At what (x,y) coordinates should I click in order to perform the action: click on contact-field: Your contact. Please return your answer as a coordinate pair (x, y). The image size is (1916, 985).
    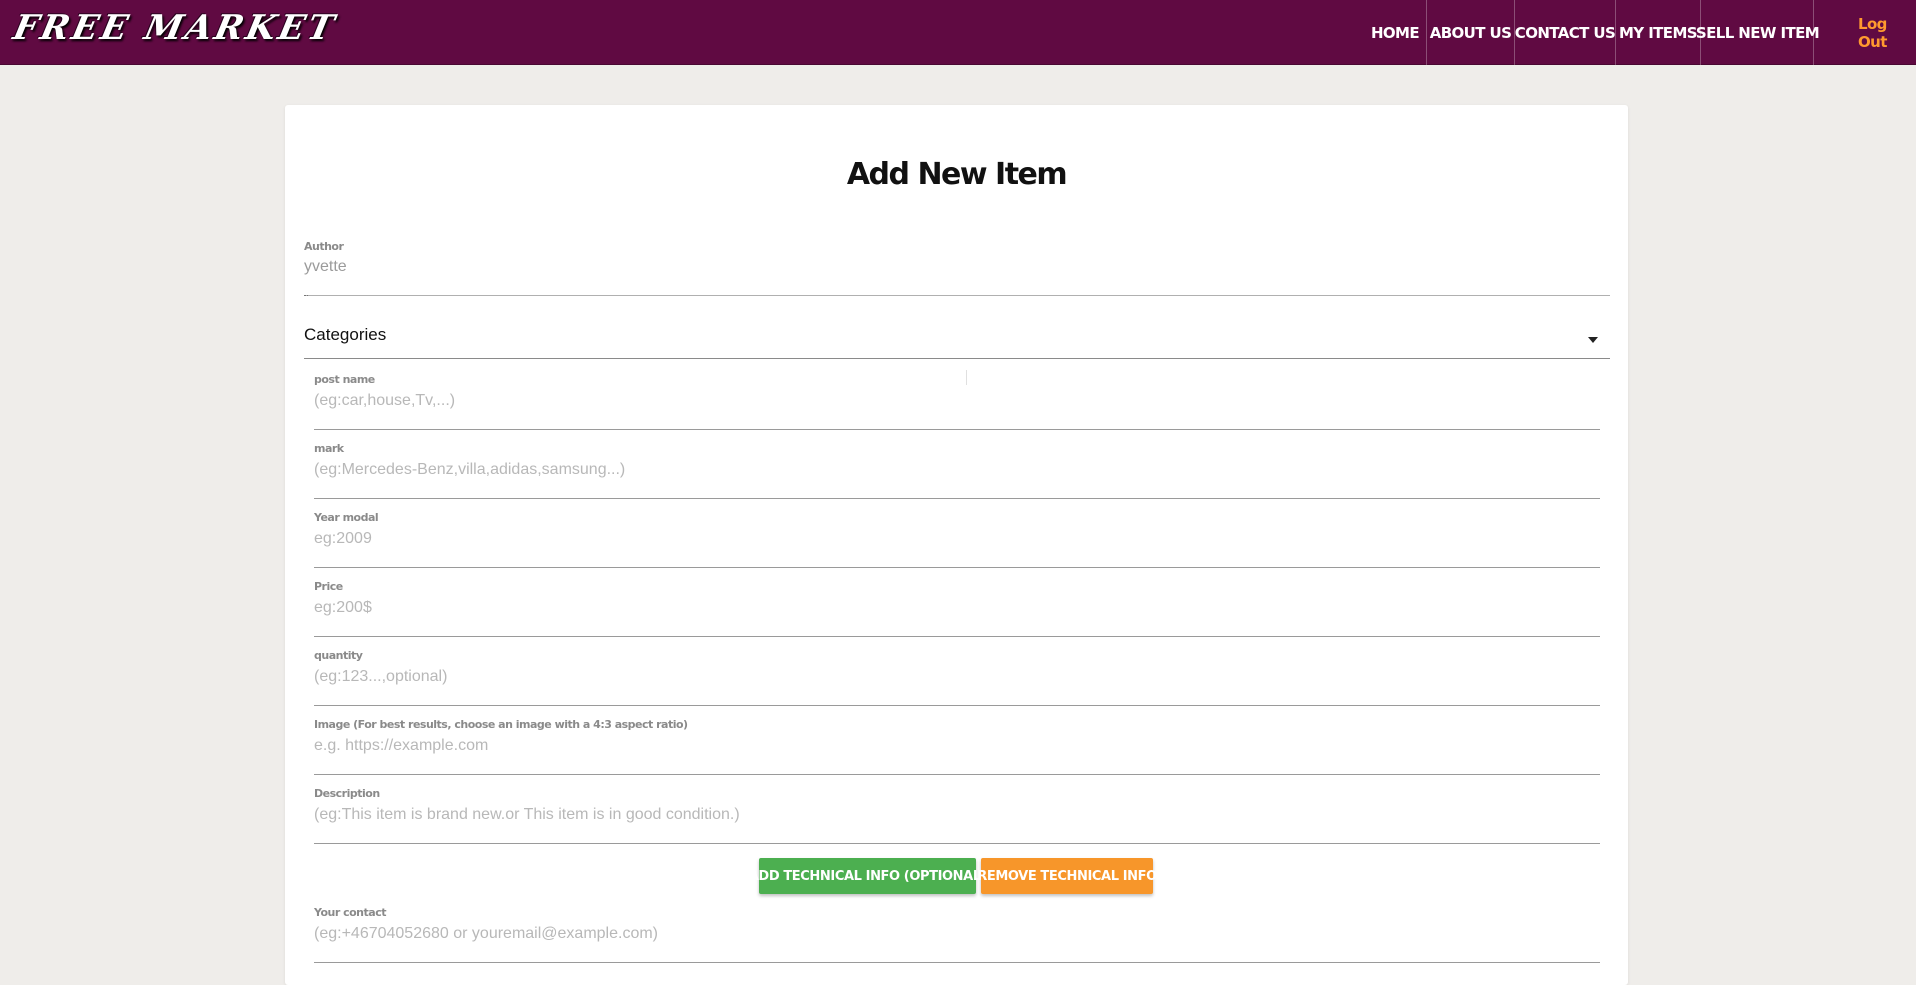
    Looking at the image, I should click on (957, 934).